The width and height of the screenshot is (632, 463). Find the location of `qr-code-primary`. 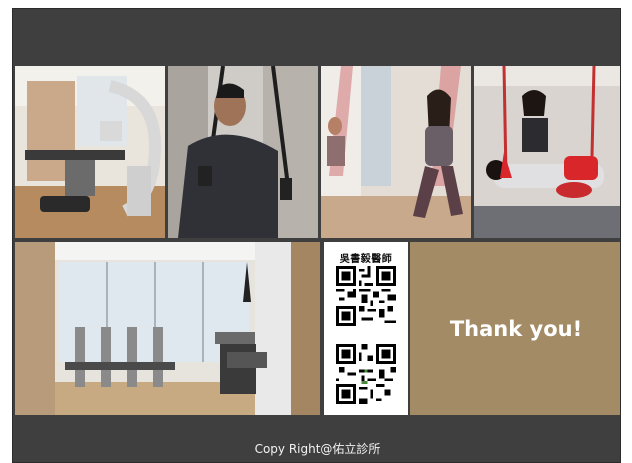

qr-code-primary is located at coordinates (366, 296).